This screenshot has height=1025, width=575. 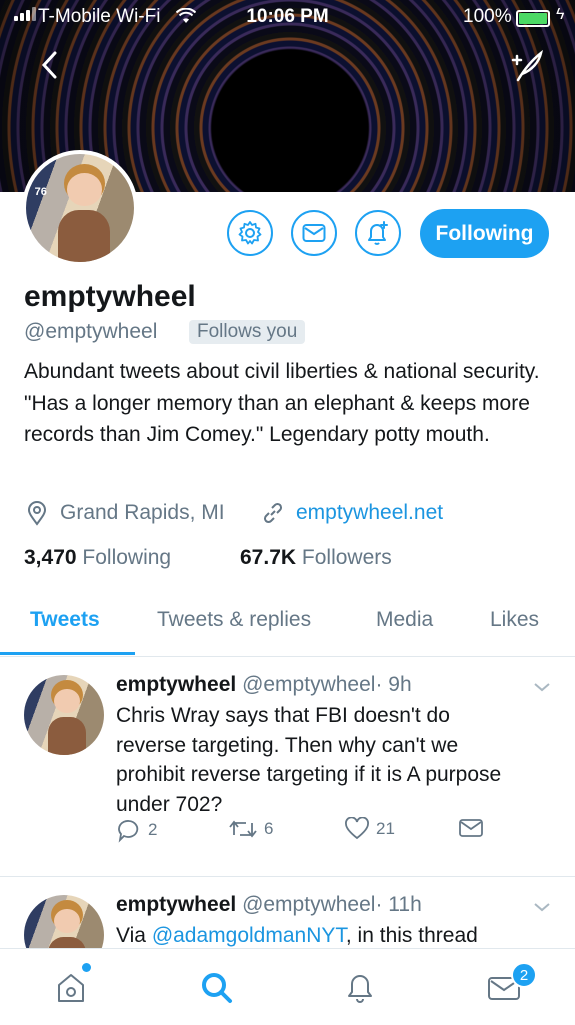 I want to click on reply-icon, so click(x=128, y=831).